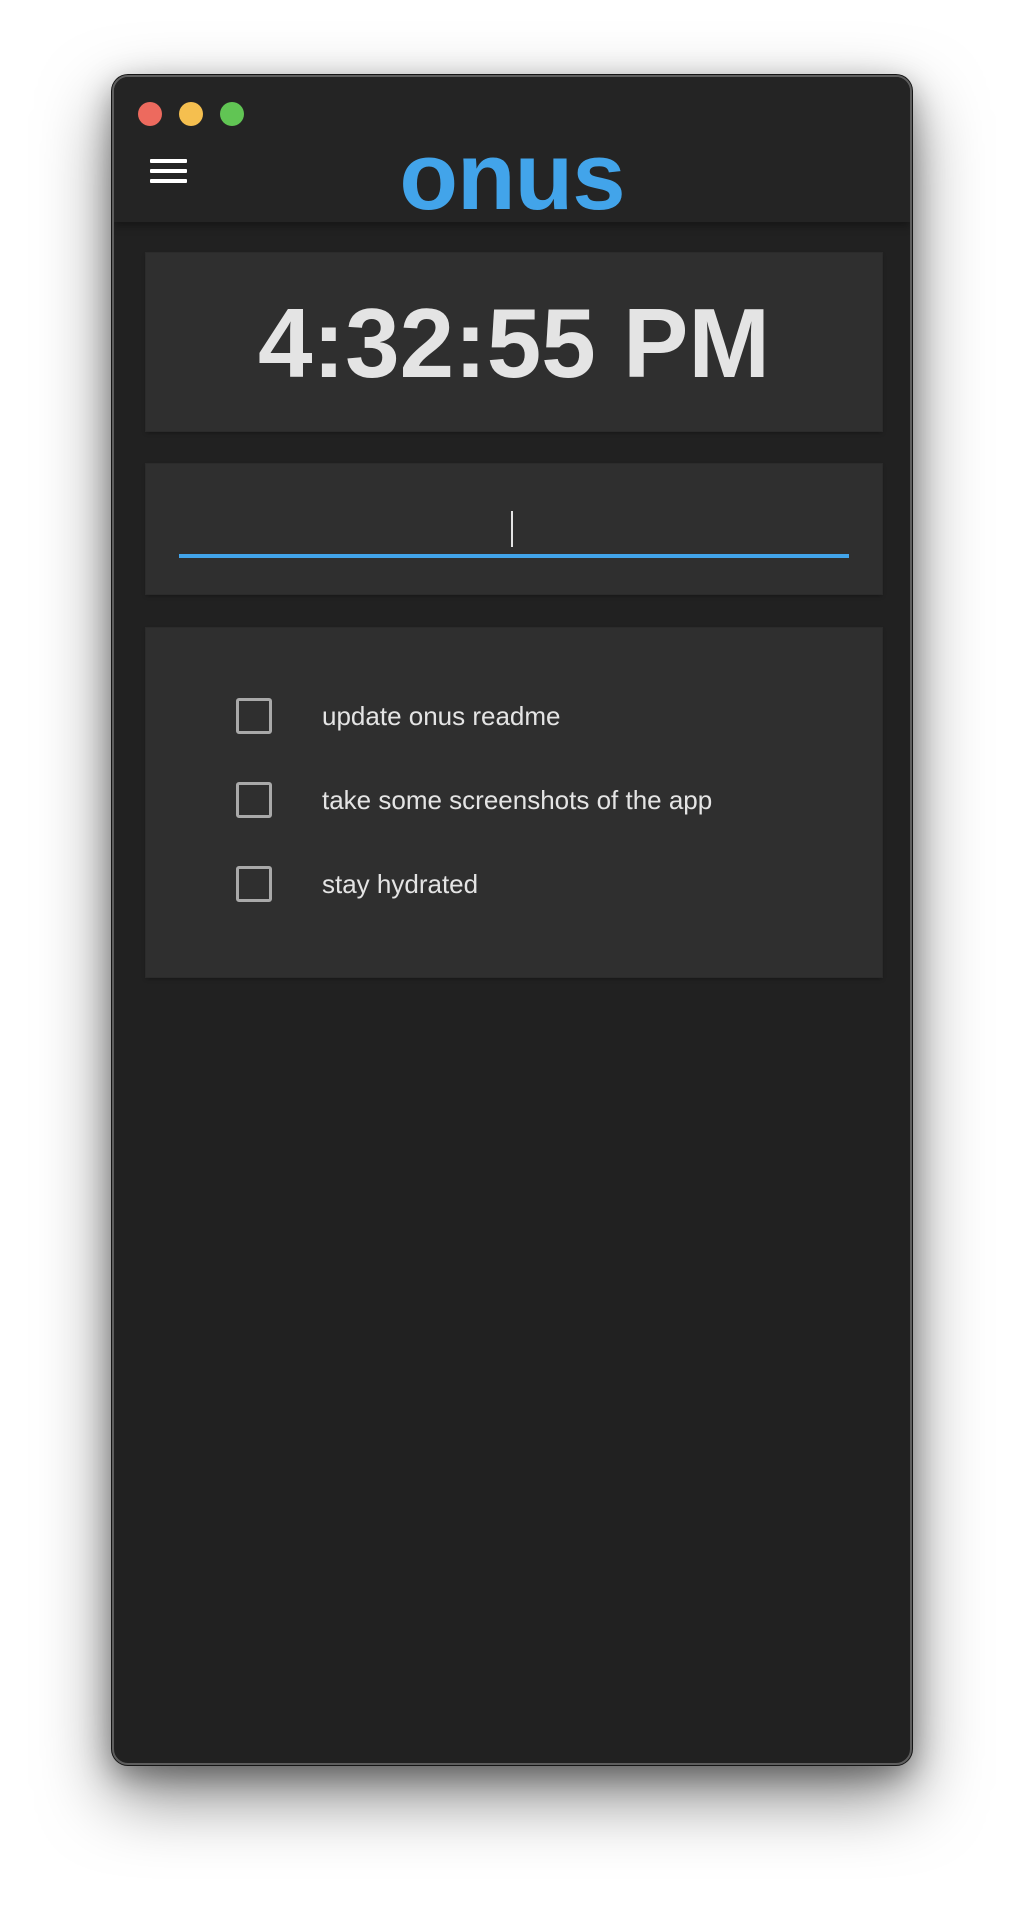 The height and width of the screenshot is (1914, 1024). What do you see at coordinates (232, 114) in the screenshot?
I see `maximize-window-button` at bounding box center [232, 114].